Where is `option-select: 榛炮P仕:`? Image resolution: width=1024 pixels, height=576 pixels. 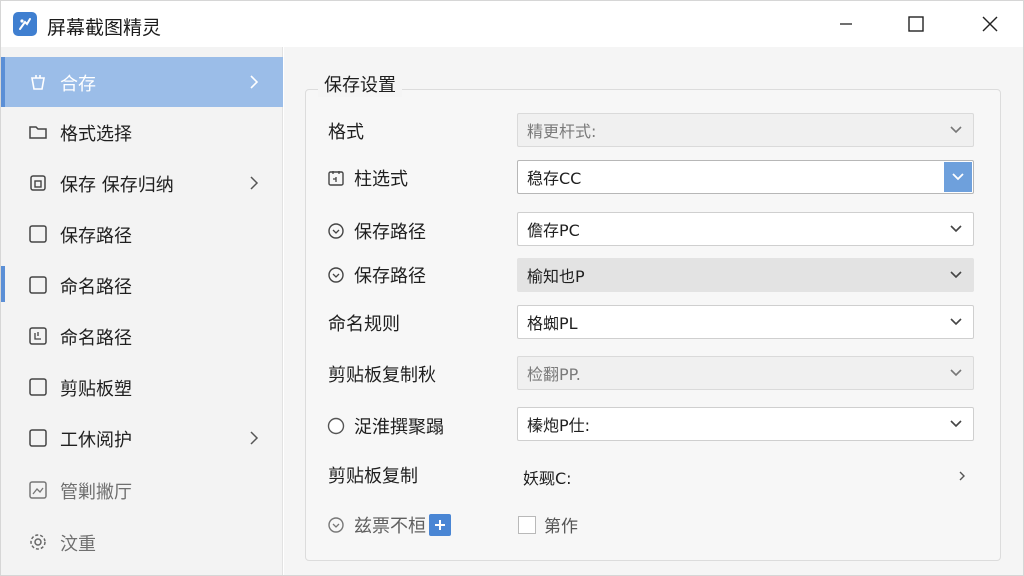
option-select: 榛炮P仕: is located at coordinates (745, 424).